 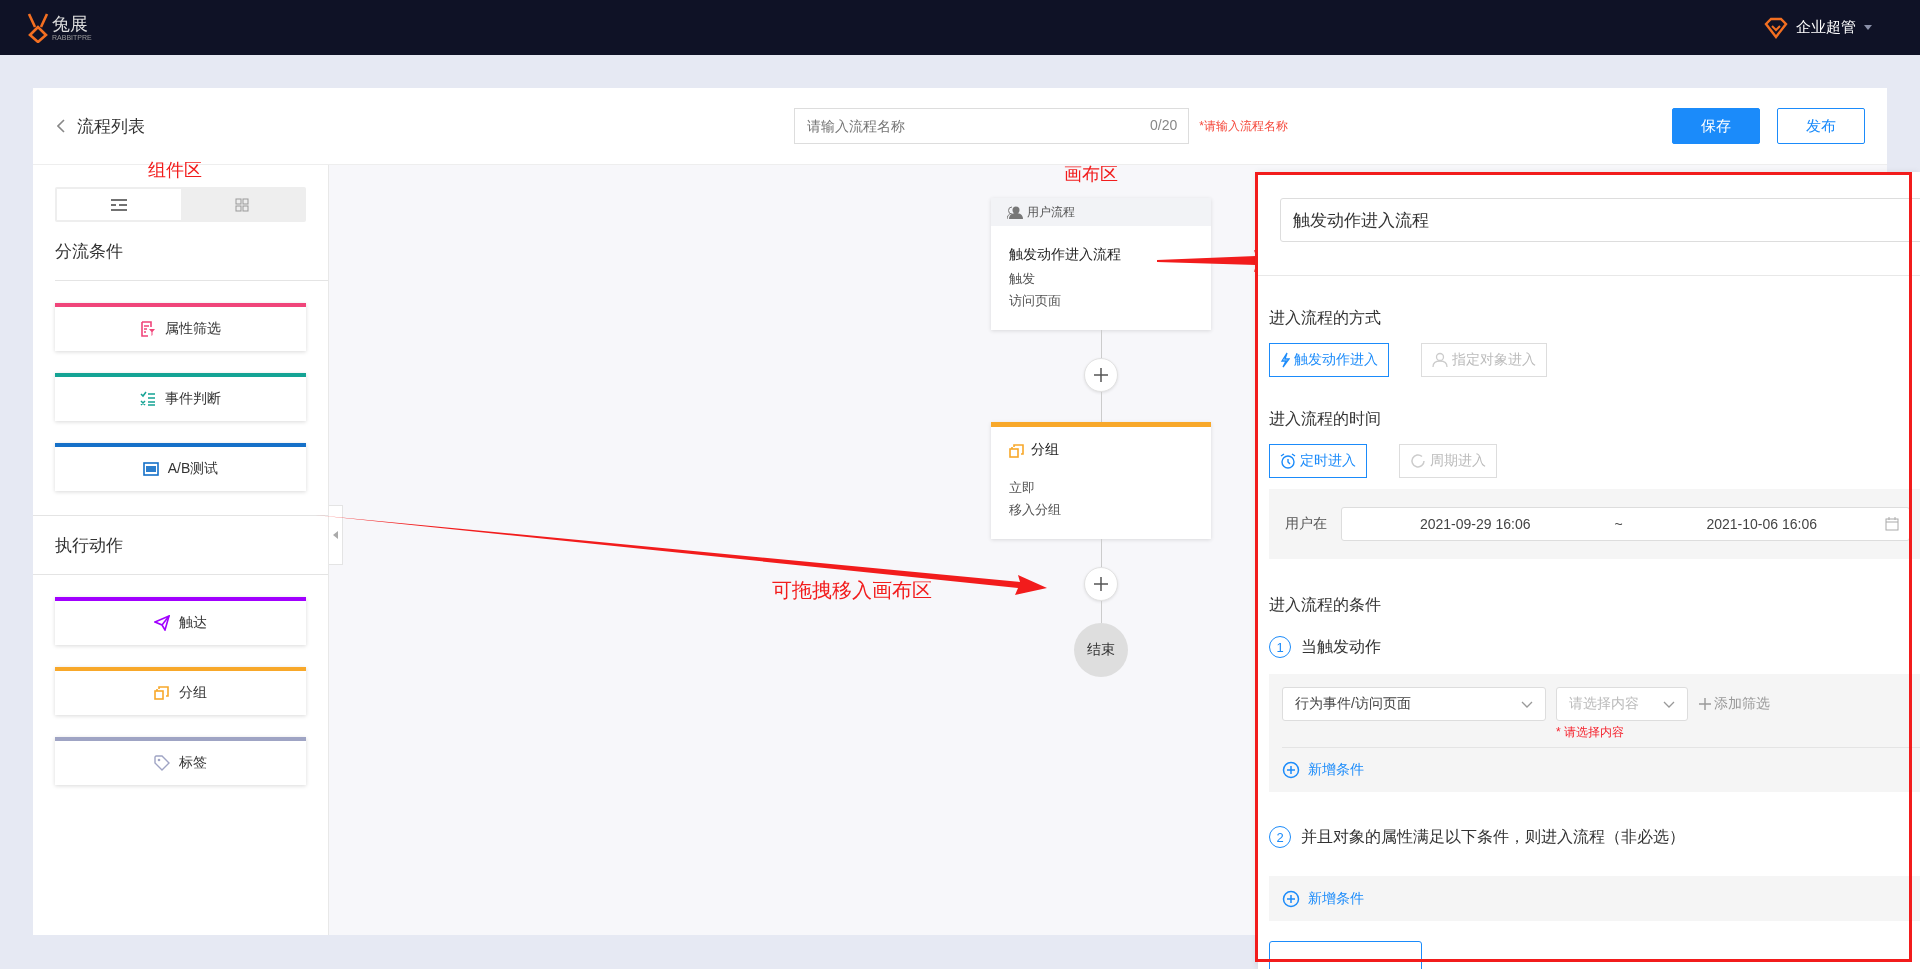 I want to click on title-field: 触发动作进入流程, so click(x=1600, y=220).